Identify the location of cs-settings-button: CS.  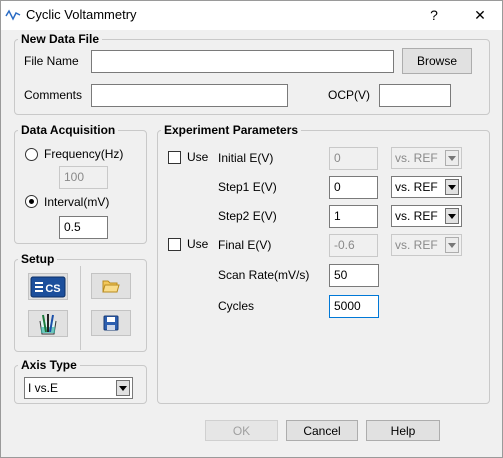
(48, 286).